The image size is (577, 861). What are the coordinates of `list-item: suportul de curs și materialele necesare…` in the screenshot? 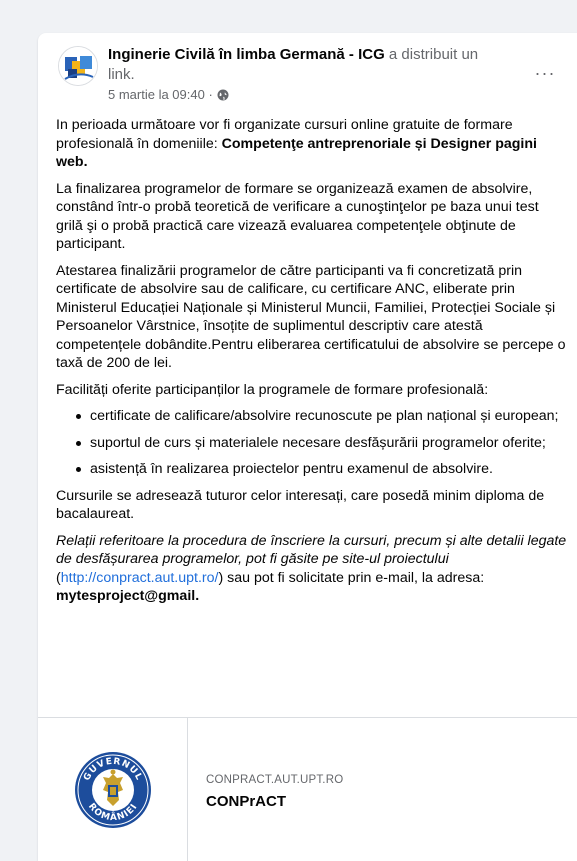 It's located at (312, 443).